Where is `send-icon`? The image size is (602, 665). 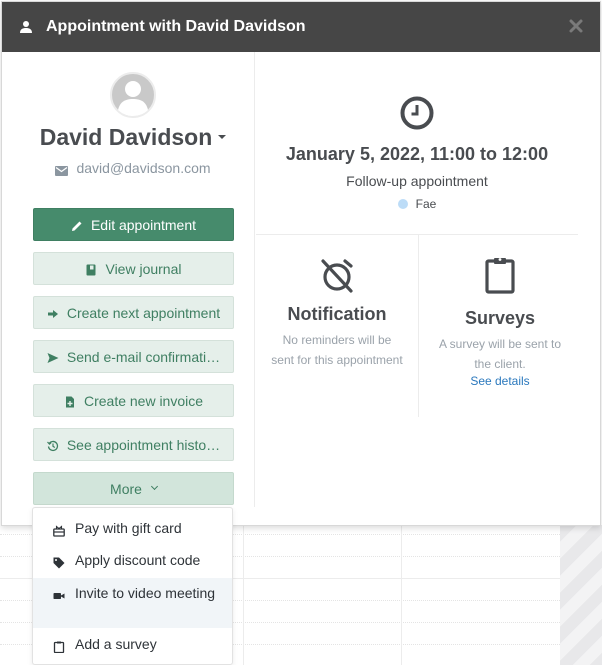 send-icon is located at coordinates (53, 357).